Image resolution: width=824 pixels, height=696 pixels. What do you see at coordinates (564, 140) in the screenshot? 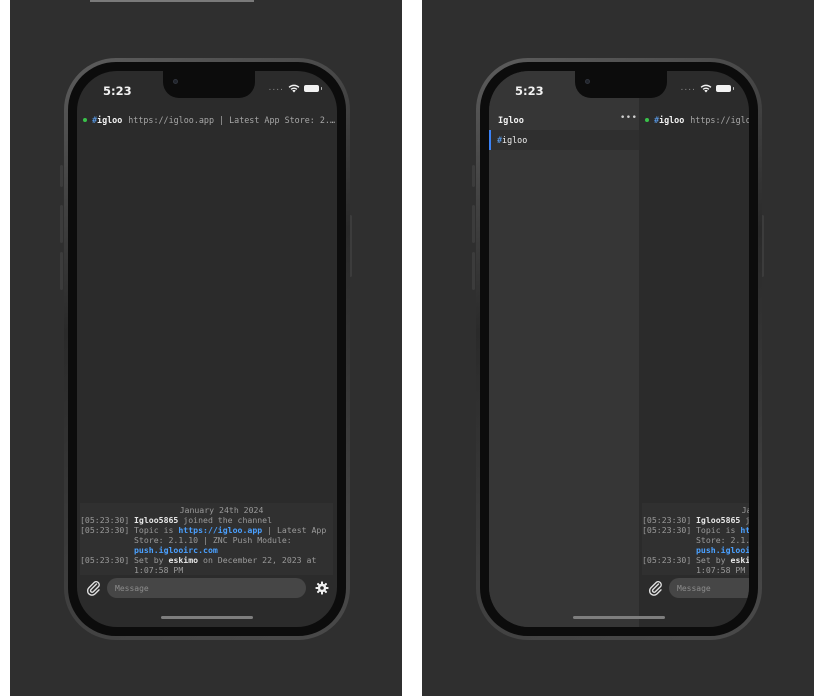
I see `sidebar-item-igloo: # igloo` at bounding box center [564, 140].